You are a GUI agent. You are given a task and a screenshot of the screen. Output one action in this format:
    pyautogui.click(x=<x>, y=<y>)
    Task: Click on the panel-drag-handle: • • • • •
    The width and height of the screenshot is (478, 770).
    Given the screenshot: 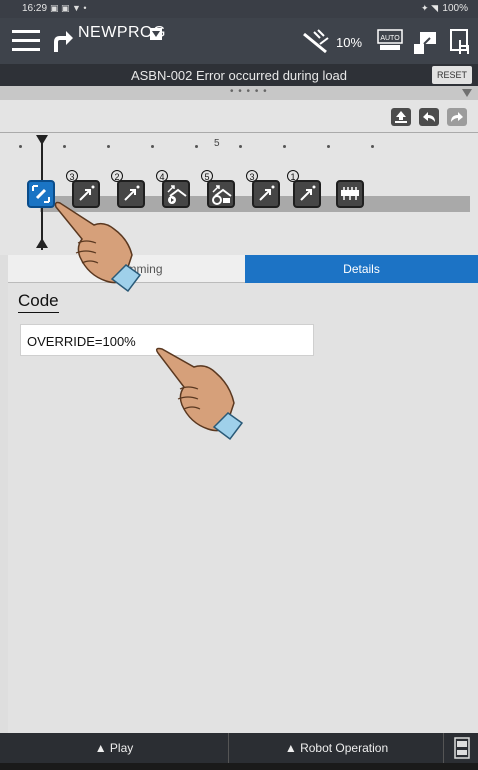 What is the action you would take?
    pyautogui.click(x=239, y=93)
    